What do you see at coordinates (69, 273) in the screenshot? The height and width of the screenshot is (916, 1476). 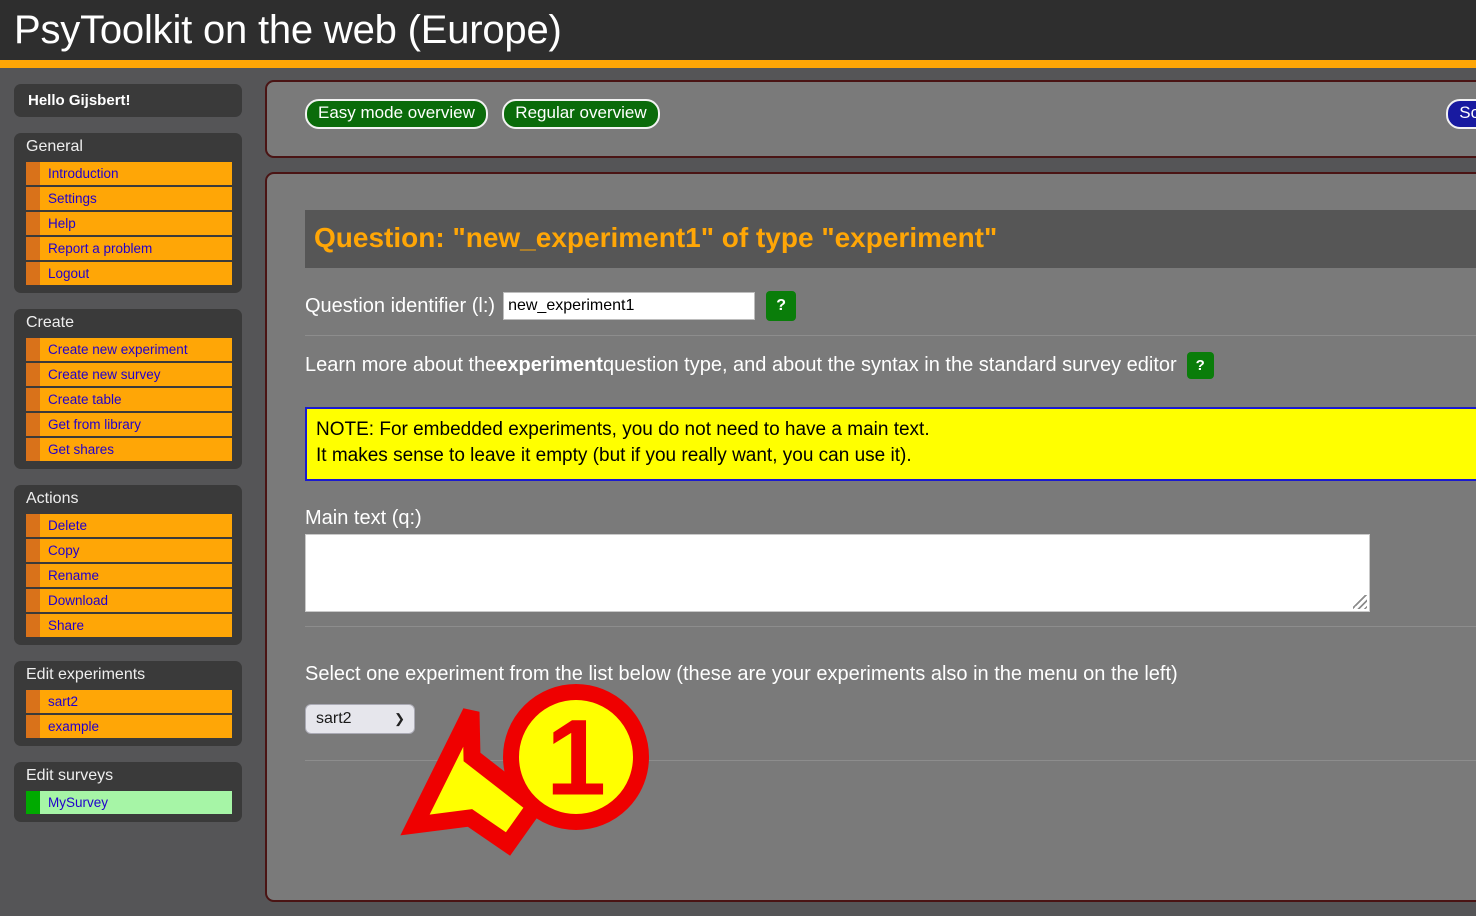 I see `sidebar-item-label: Logout` at bounding box center [69, 273].